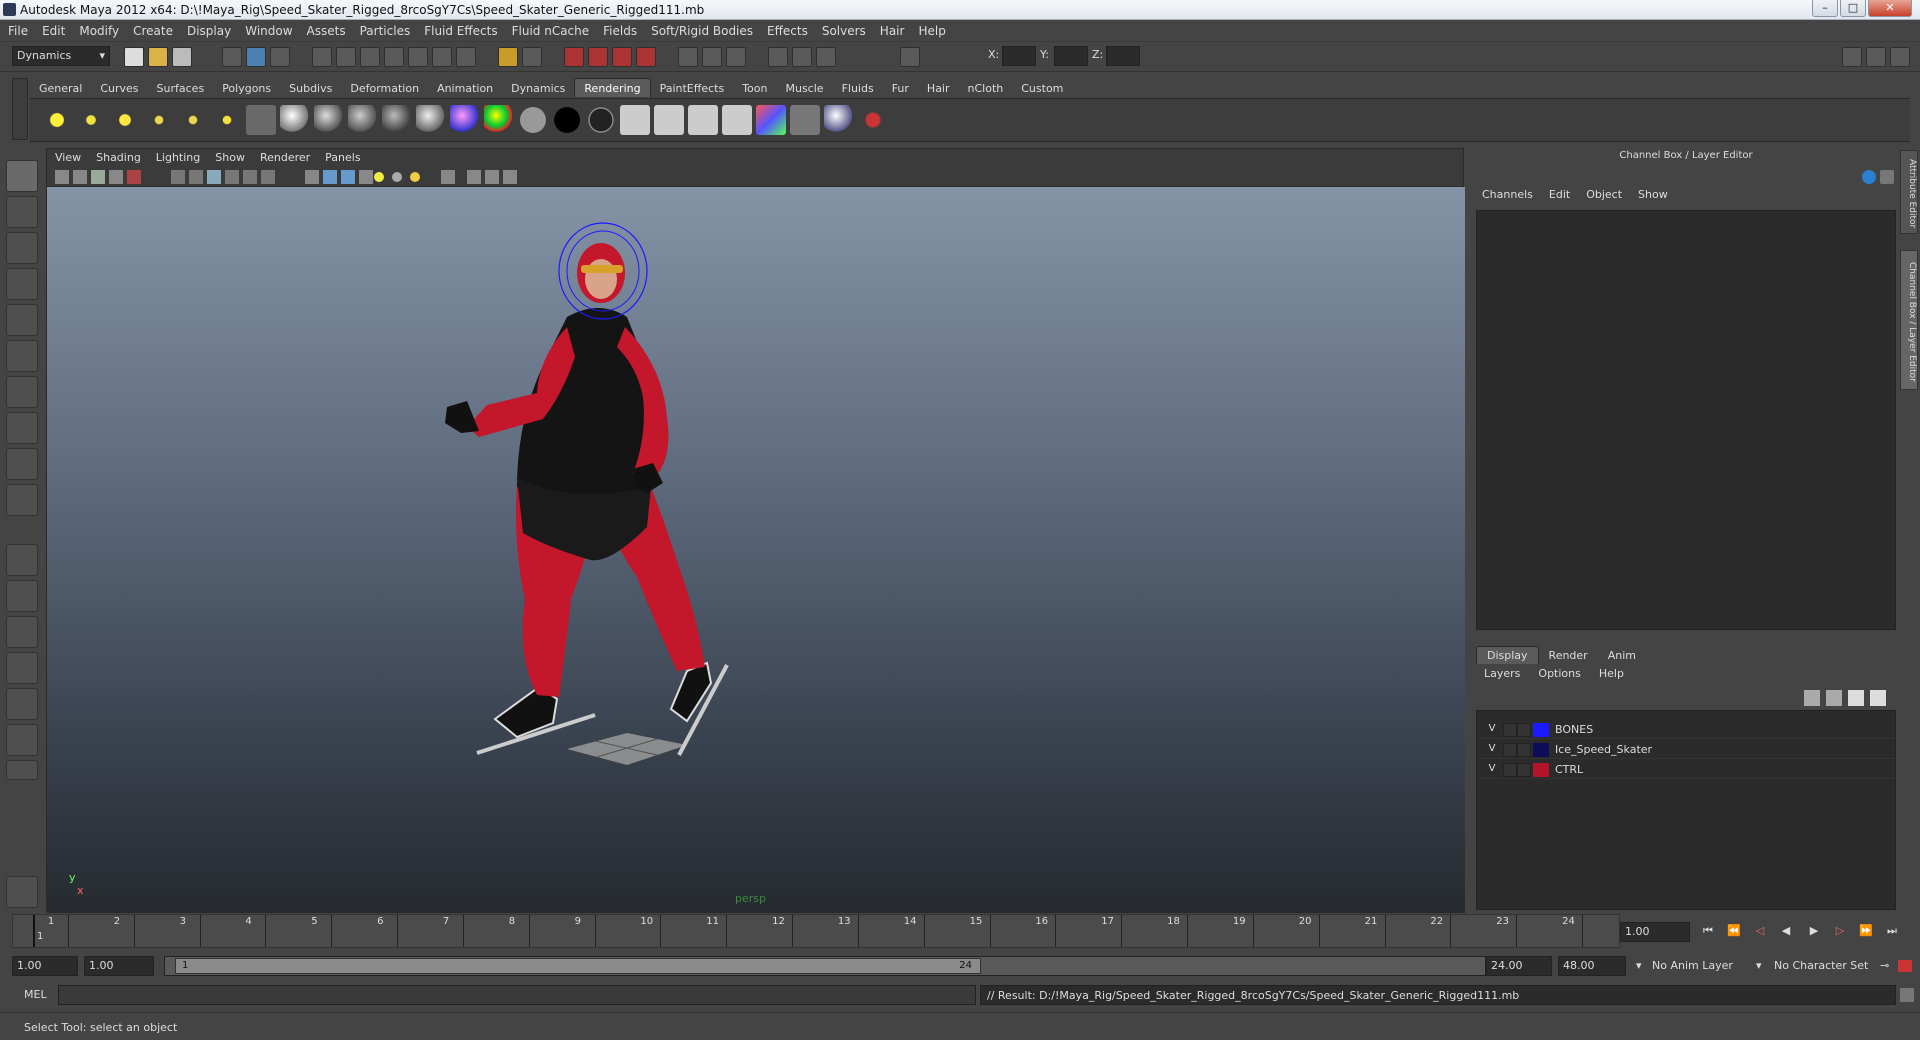 The image size is (1920, 1040). Describe the element at coordinates (1909, 192) in the screenshot. I see `attribute-editor-tab: Attribute Editor` at that location.